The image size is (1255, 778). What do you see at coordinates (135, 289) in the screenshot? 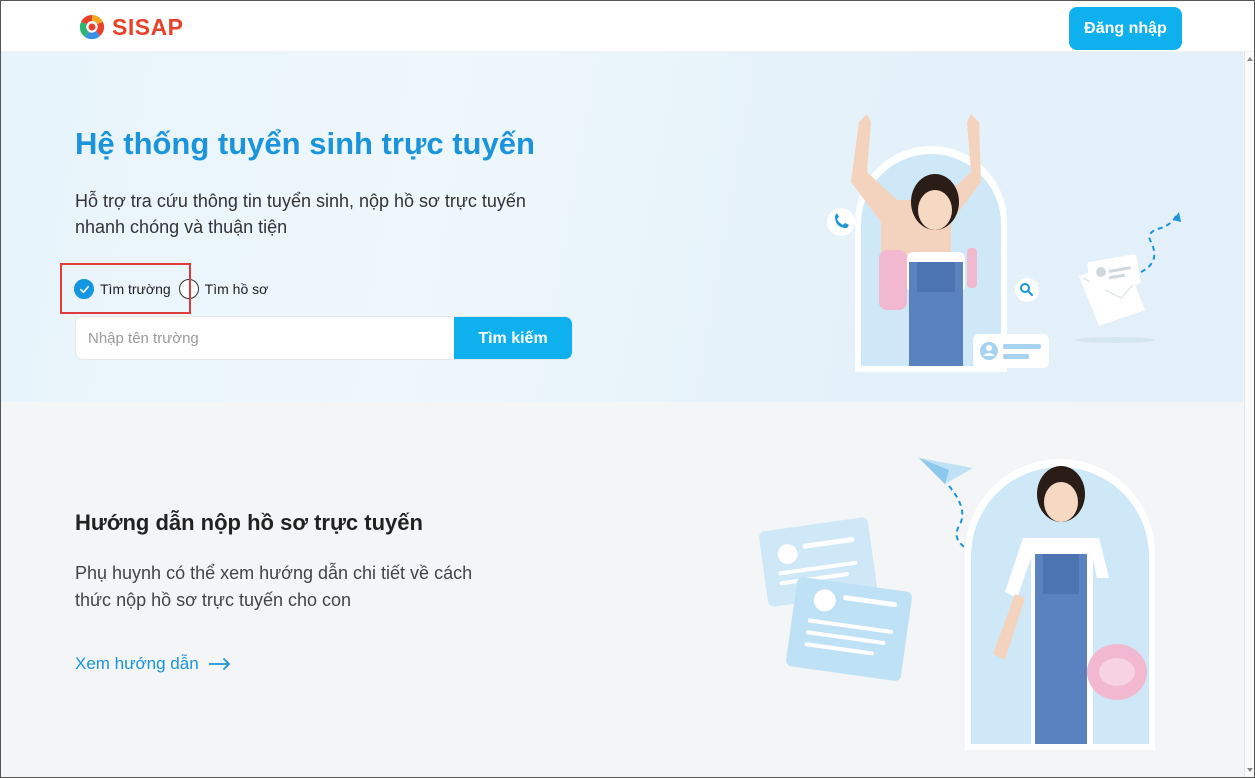
I see `radio-find-school-label: Tìm trường` at bounding box center [135, 289].